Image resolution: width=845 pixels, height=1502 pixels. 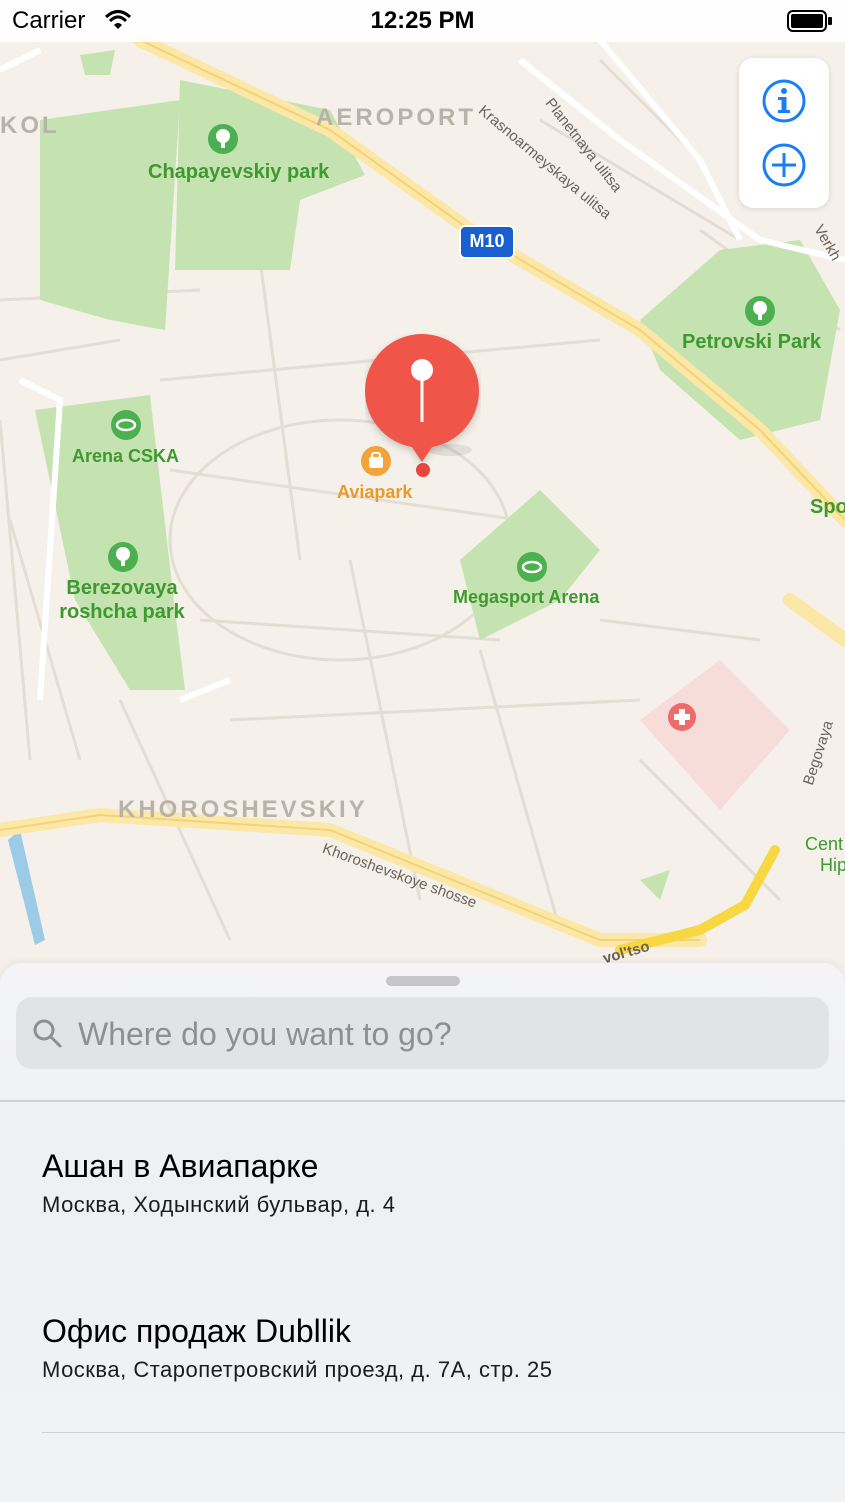 I want to click on info-icon, so click(x=784, y=101).